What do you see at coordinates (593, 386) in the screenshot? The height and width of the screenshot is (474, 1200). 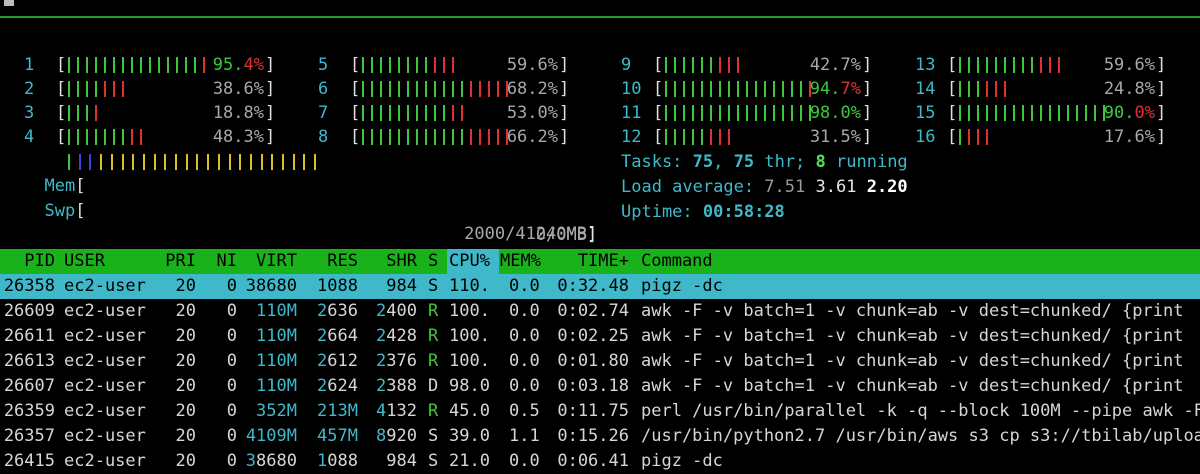 I see `cell-time: 0:03.18` at bounding box center [593, 386].